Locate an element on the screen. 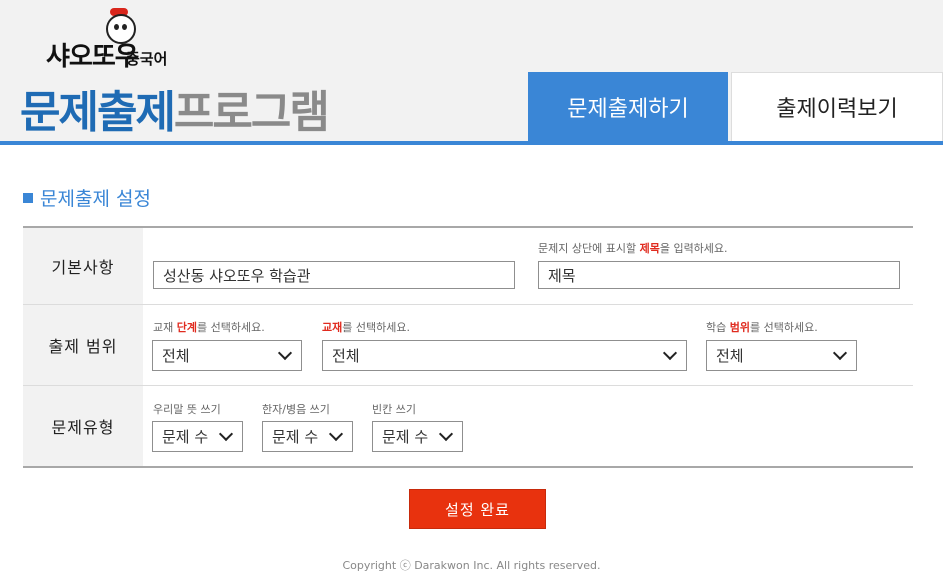 This screenshot has width=943, height=579. form-bottom-border is located at coordinates (468, 467).